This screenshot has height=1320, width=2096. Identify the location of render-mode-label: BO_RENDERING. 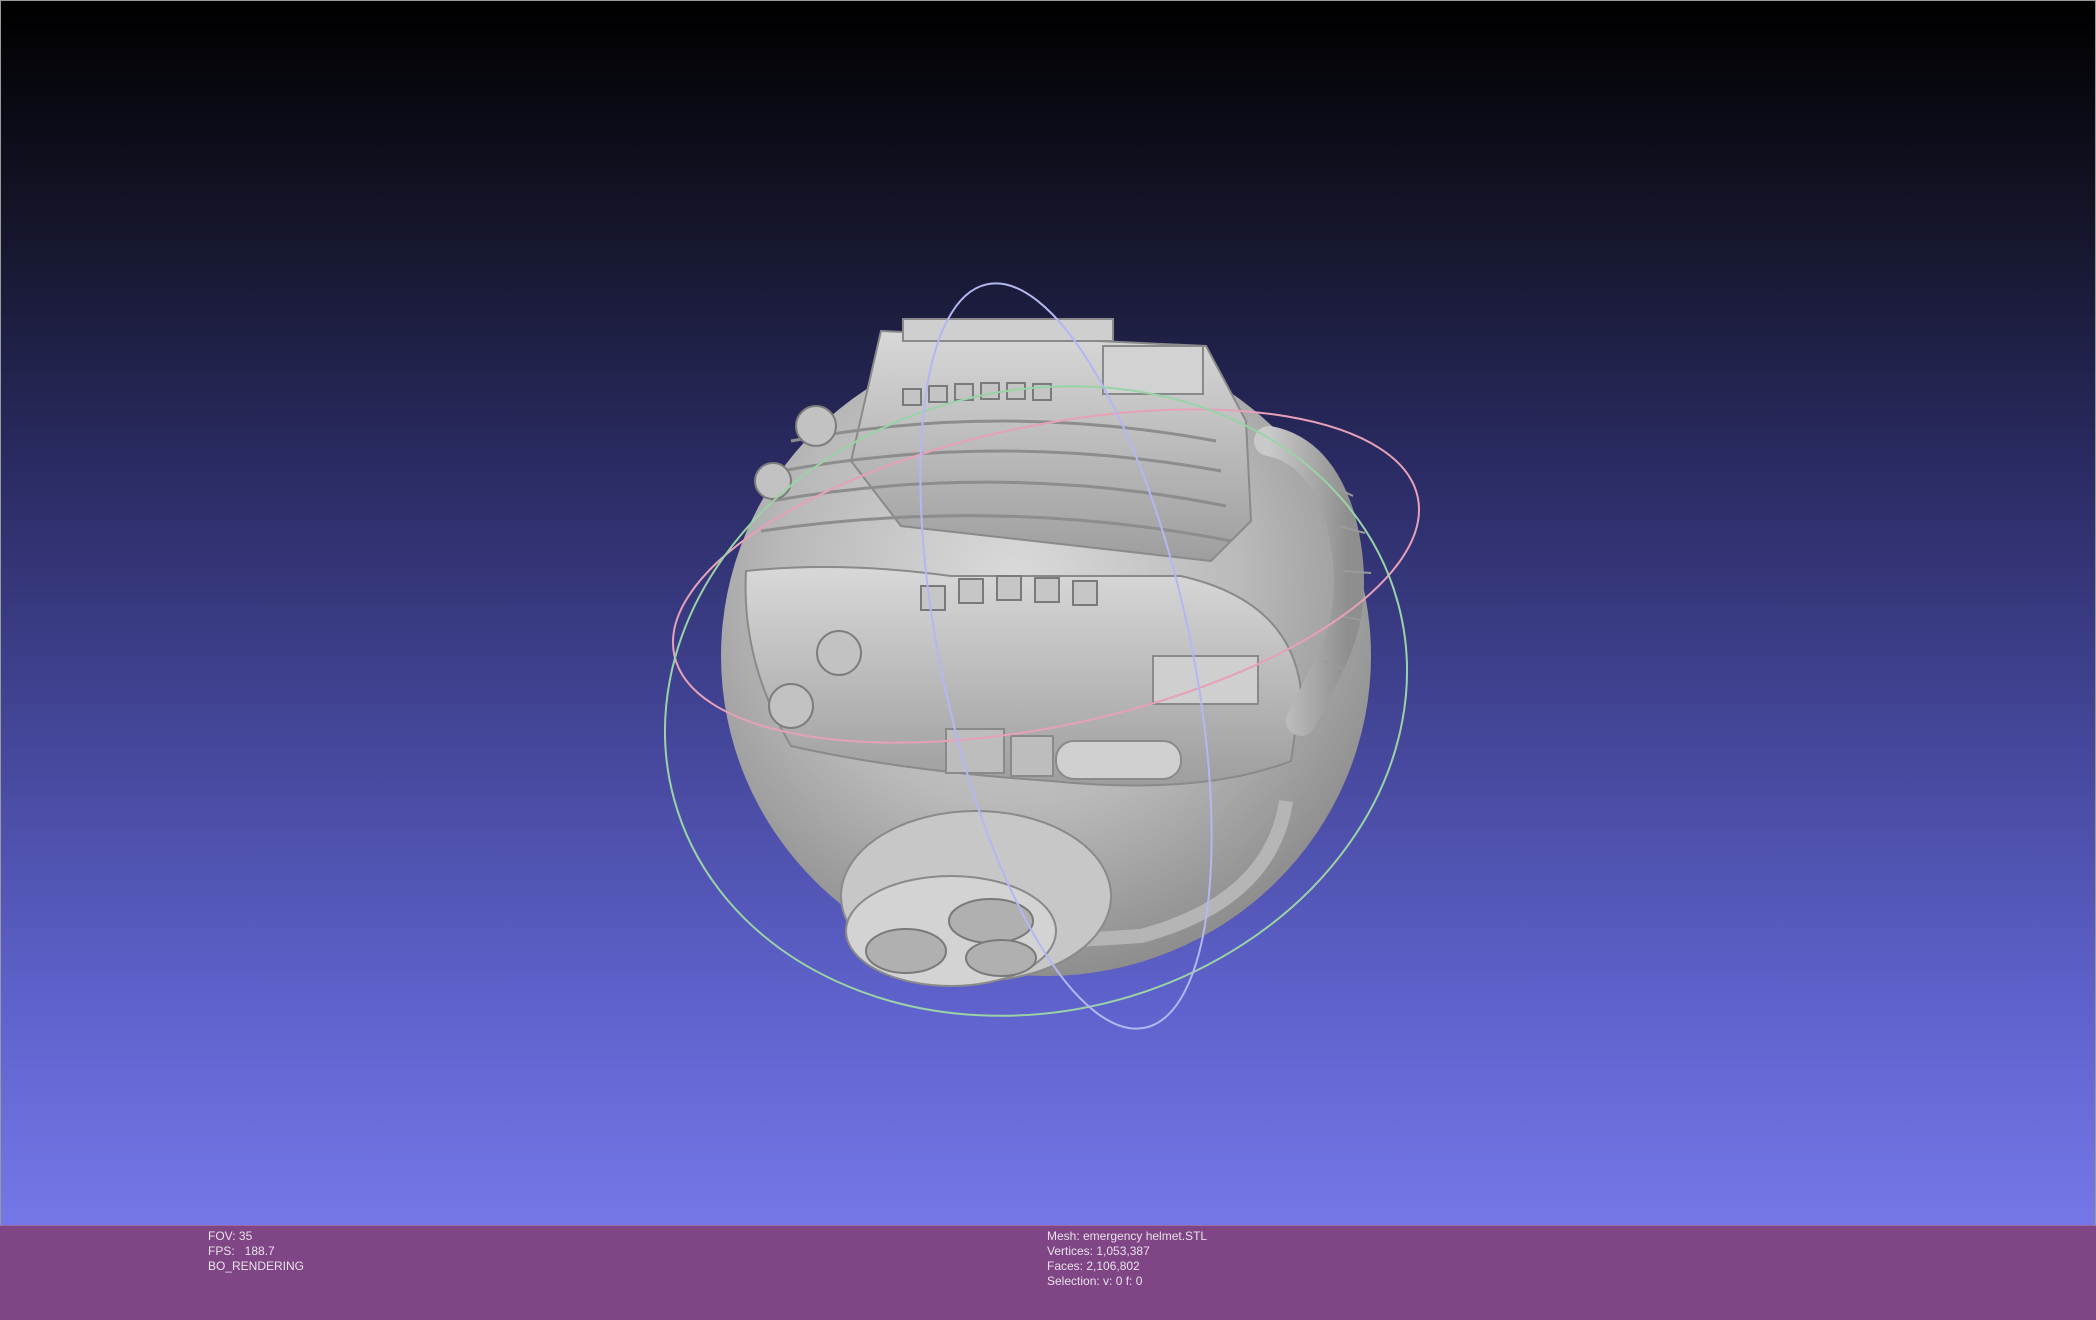
(256, 1266).